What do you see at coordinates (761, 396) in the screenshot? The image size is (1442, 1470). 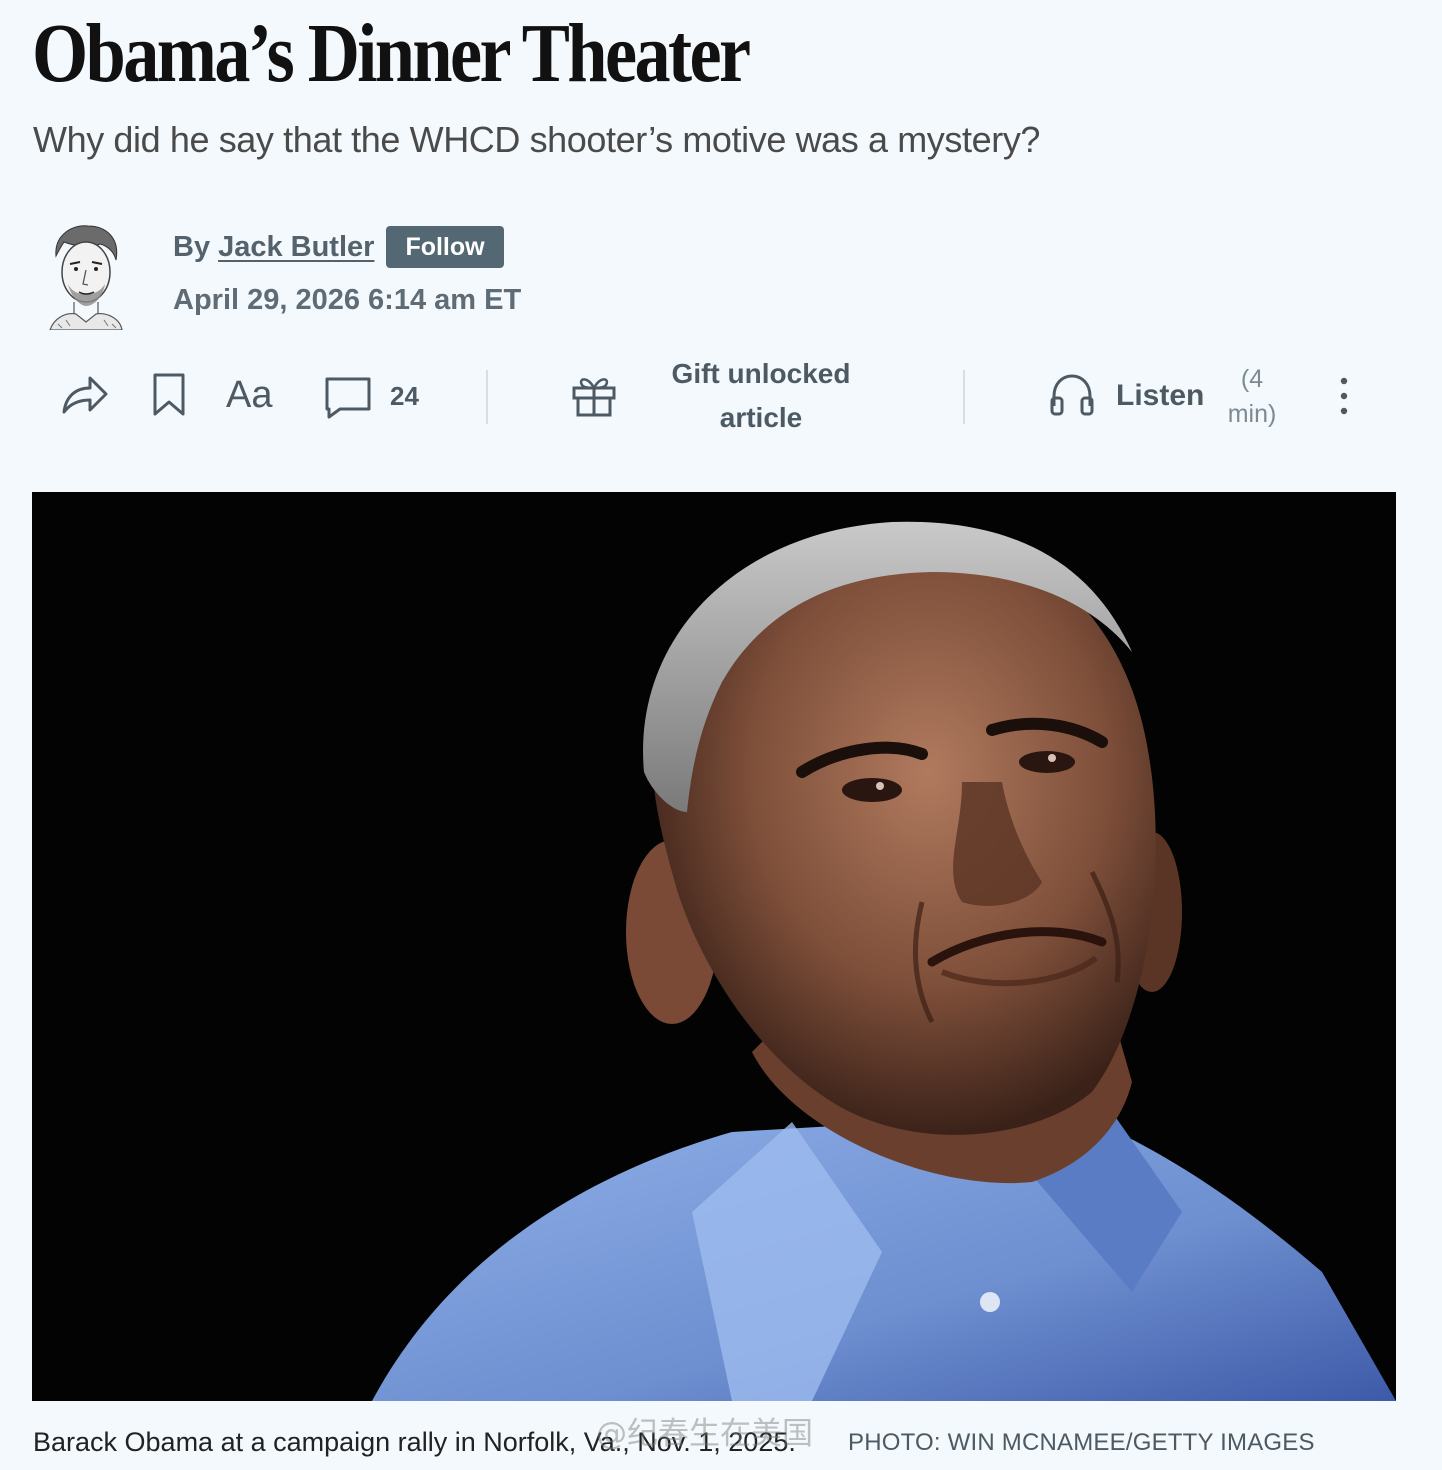 I see `gift-article-button: Gift unlocked article` at bounding box center [761, 396].